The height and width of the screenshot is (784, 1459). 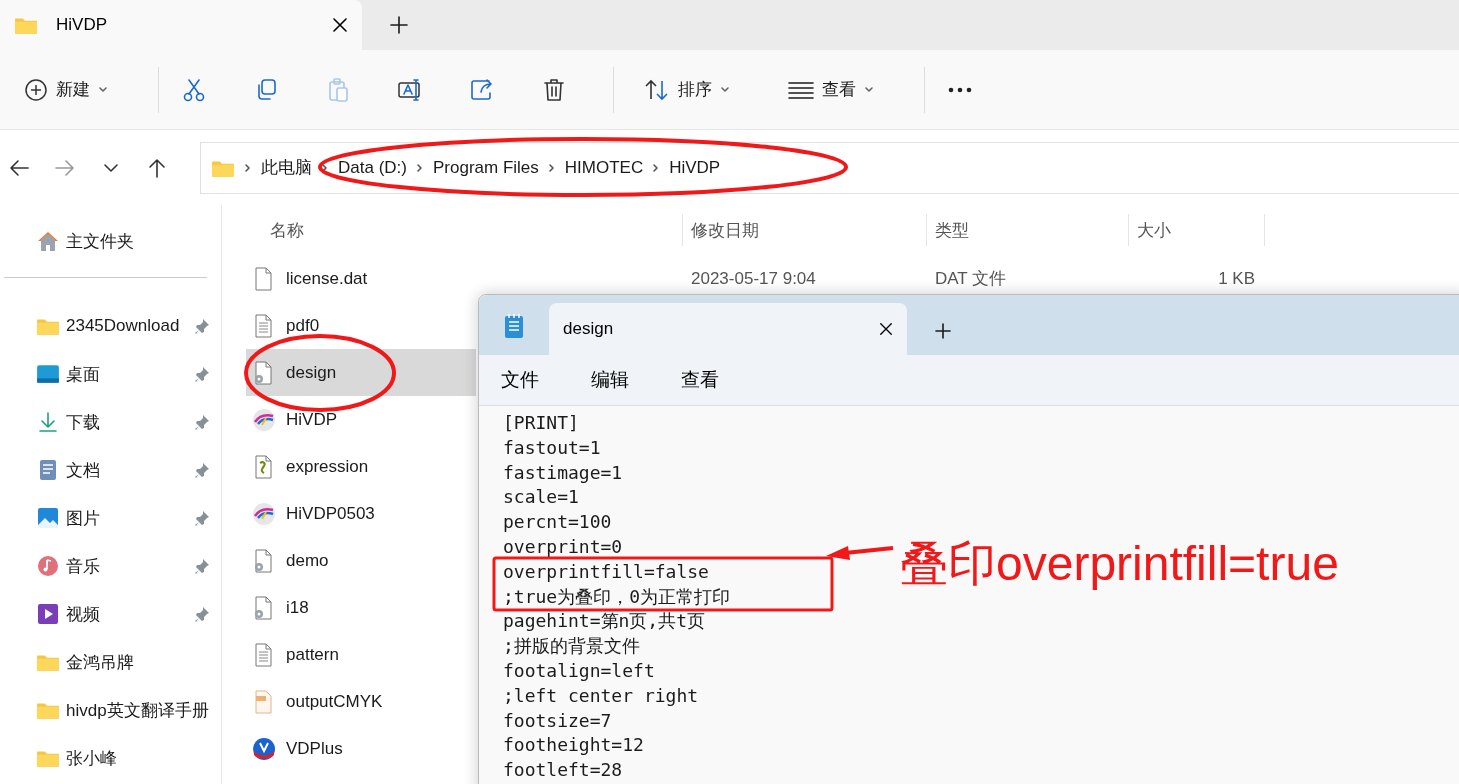 What do you see at coordinates (410, 89) in the screenshot?
I see `rename-icon` at bounding box center [410, 89].